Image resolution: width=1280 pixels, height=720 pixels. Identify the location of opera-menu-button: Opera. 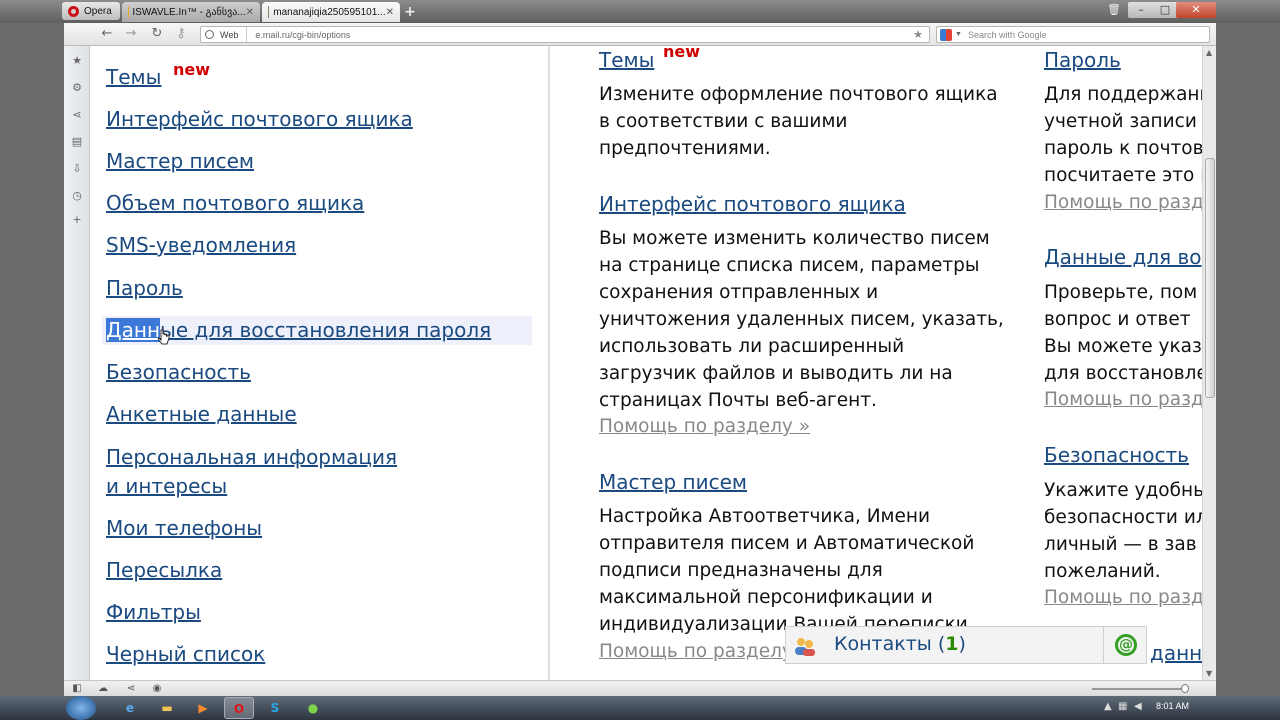
(91, 11).